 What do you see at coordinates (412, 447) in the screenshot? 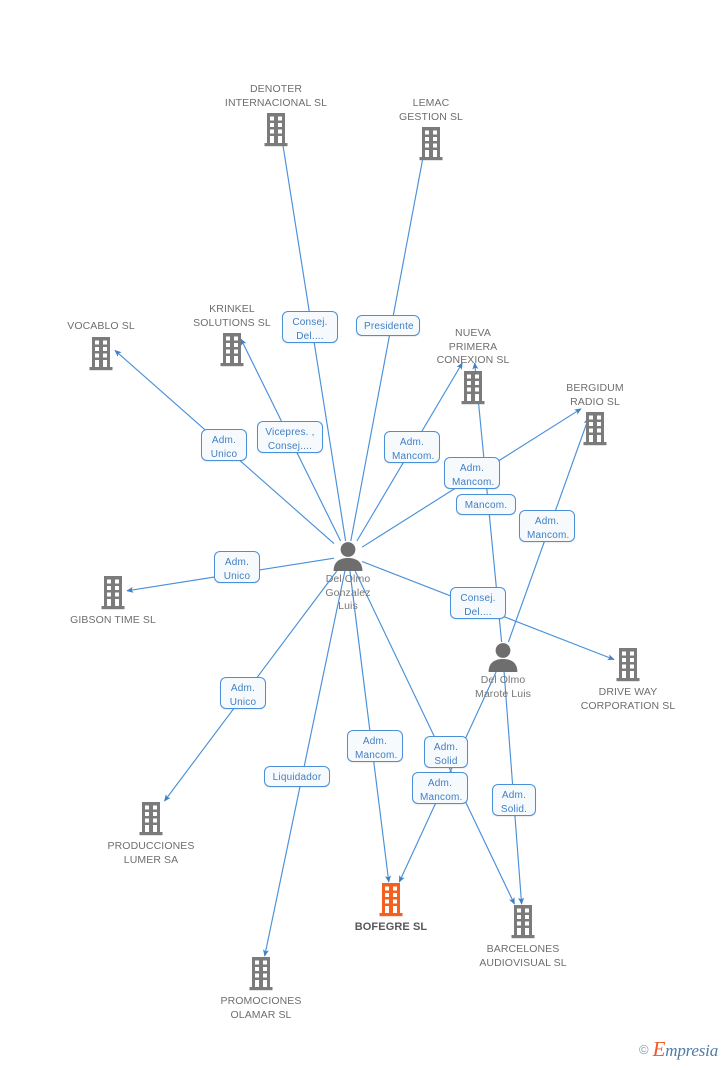
I see `relationship-label-r5: Adm. Mancom.` at bounding box center [412, 447].